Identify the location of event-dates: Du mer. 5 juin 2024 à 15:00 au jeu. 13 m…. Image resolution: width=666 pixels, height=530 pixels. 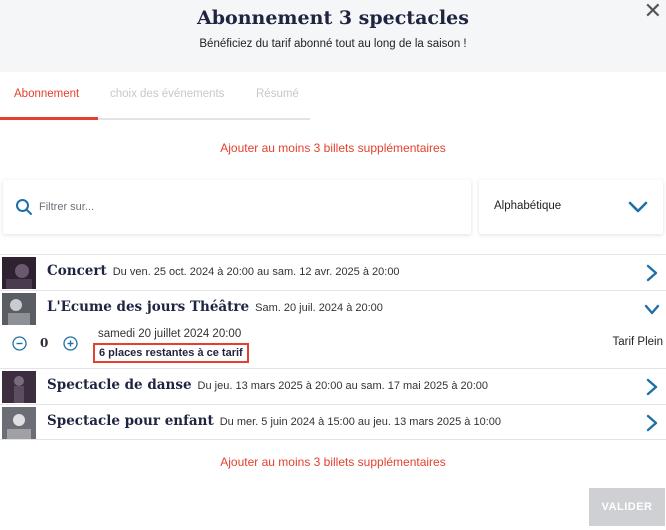
(360, 422).